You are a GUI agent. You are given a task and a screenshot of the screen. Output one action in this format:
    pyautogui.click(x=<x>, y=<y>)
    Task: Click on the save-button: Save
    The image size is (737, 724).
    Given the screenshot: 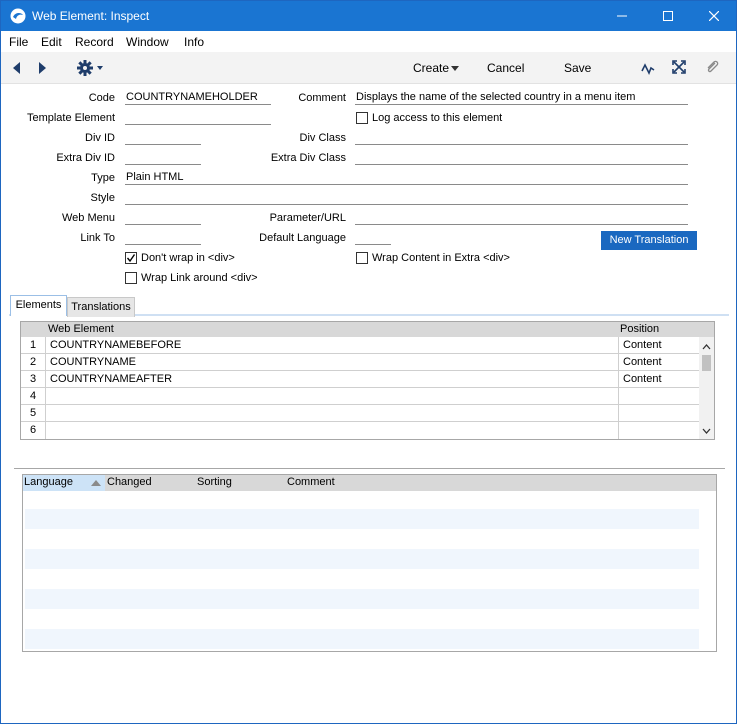 What is the action you would take?
    pyautogui.click(x=577, y=68)
    